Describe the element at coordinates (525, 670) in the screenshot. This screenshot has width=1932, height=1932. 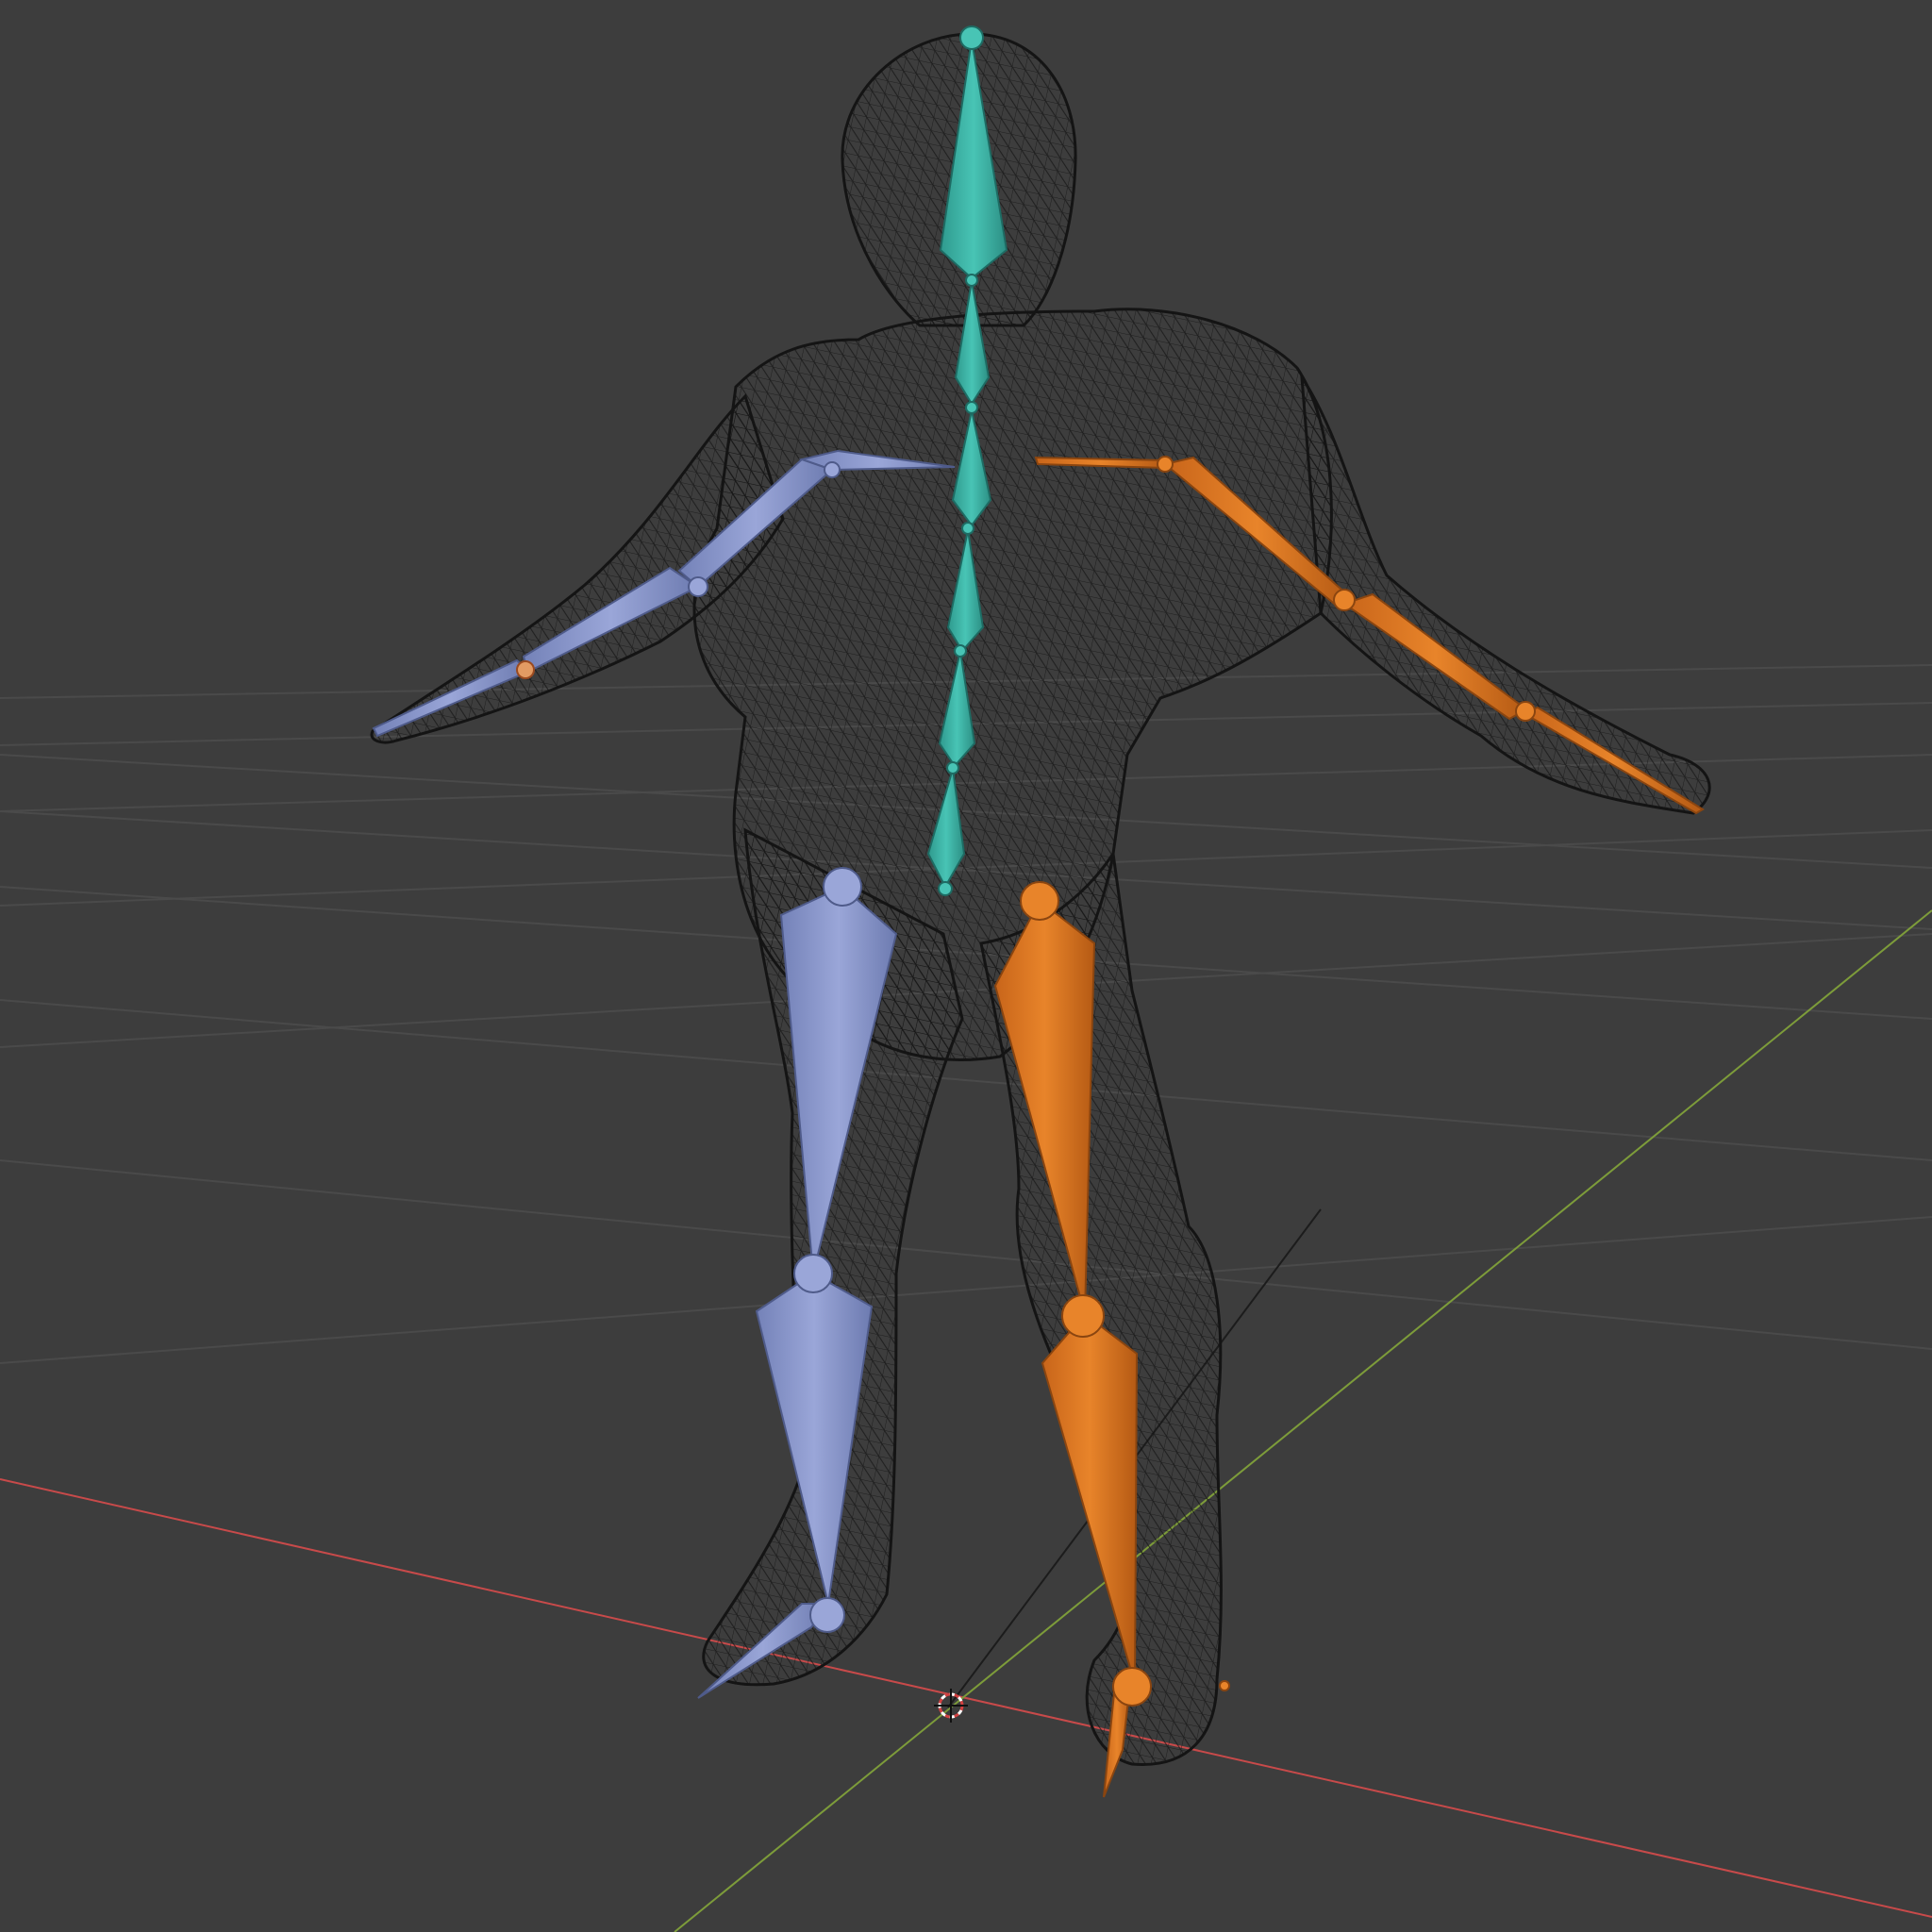
I see `joint-wrist-l` at that location.